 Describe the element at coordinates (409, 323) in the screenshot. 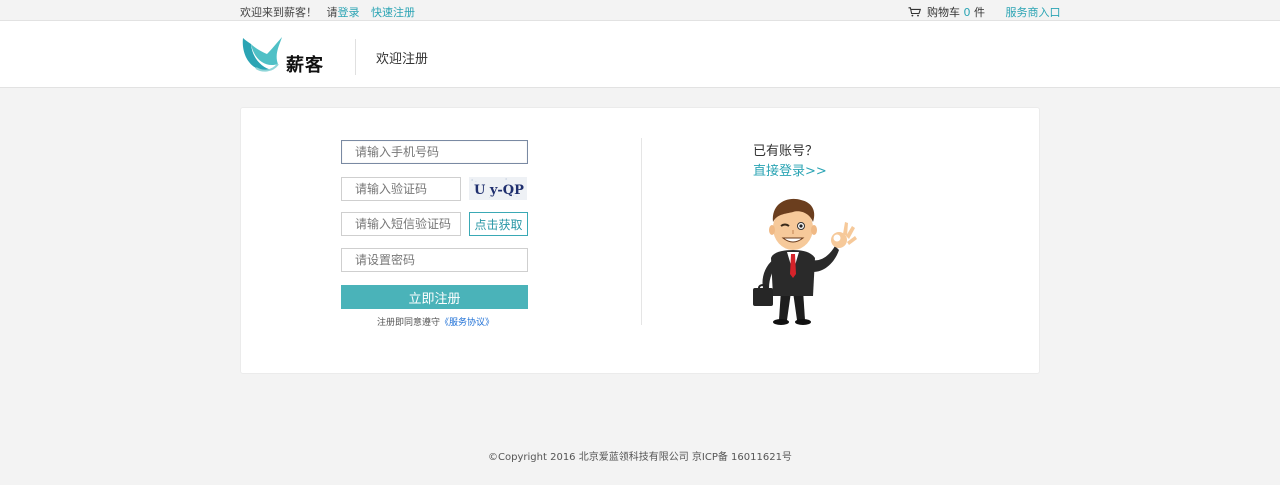

I see `agreement-prefix: 注册即同意遵守` at that location.